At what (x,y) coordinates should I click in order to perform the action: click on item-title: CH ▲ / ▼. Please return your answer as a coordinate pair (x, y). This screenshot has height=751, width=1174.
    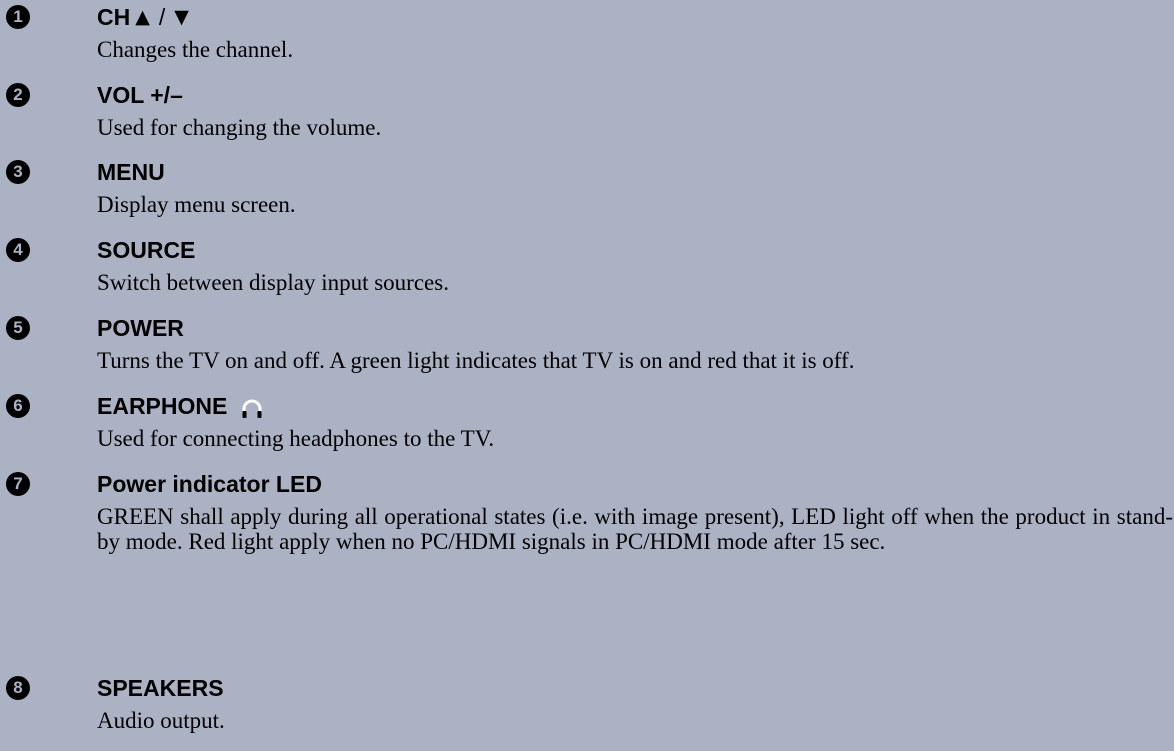
    Looking at the image, I should click on (145, 17).